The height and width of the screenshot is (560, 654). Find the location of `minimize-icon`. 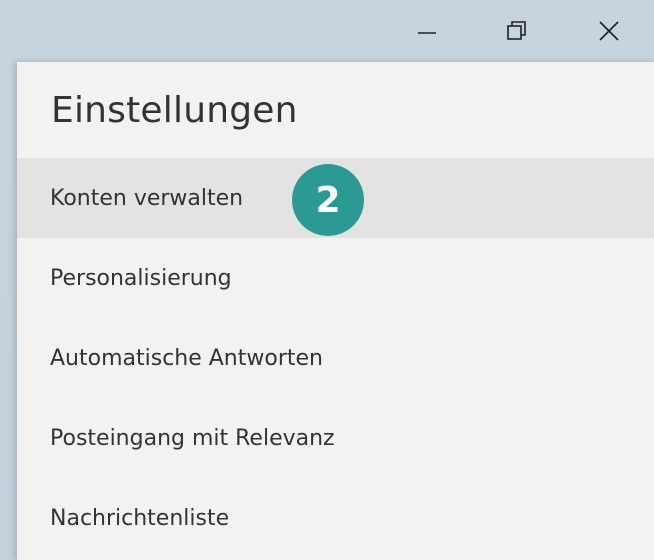

minimize-icon is located at coordinates (427, 33).